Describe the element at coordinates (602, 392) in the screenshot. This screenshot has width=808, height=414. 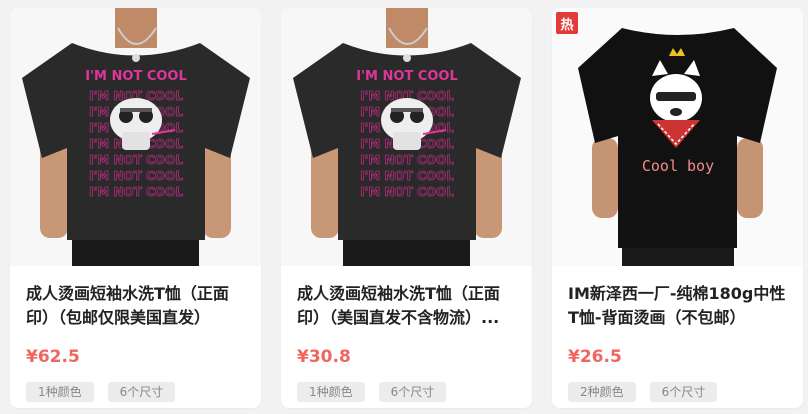
I see `color-count-tag: 2种颜色` at that location.